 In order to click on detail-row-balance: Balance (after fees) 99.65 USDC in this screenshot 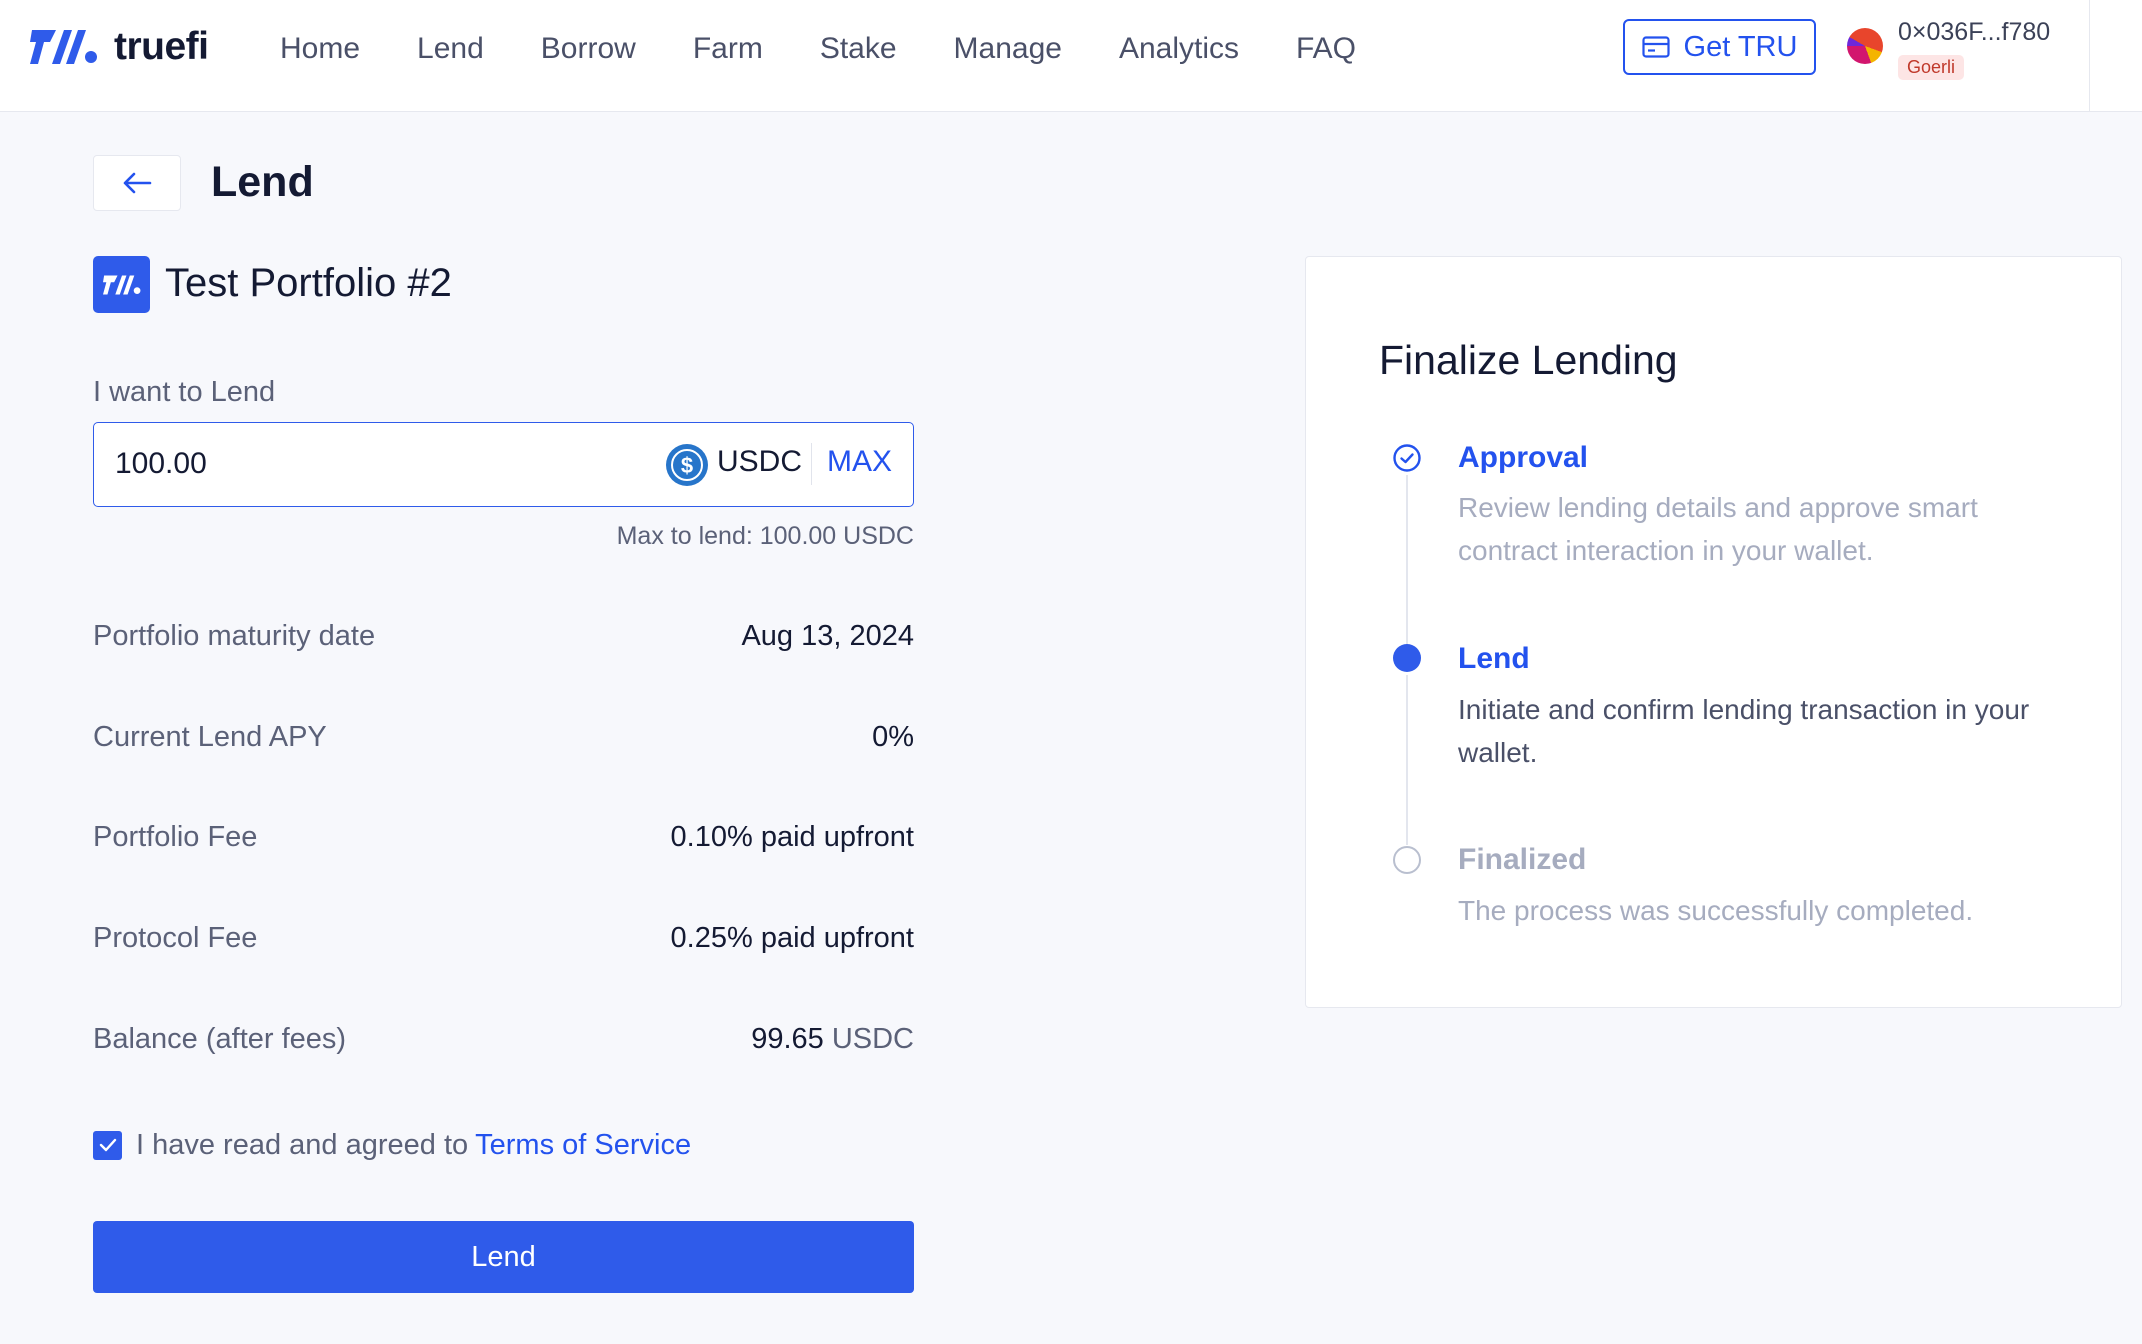, I will do `click(503, 1043)`.